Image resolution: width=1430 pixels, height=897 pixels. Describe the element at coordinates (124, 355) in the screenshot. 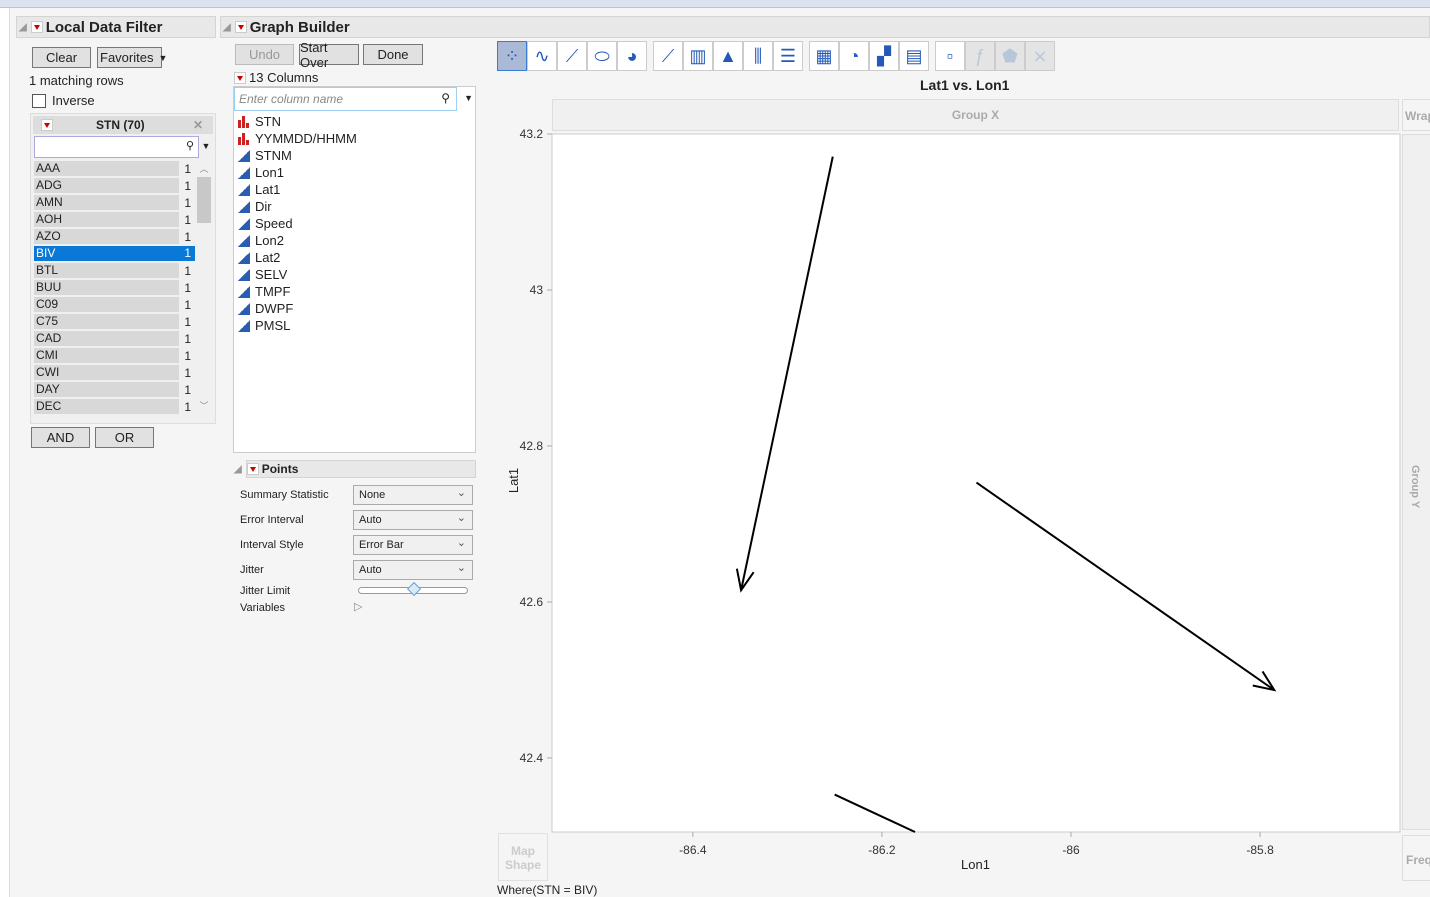

I see `filter-value-item: CMI 1` at that location.